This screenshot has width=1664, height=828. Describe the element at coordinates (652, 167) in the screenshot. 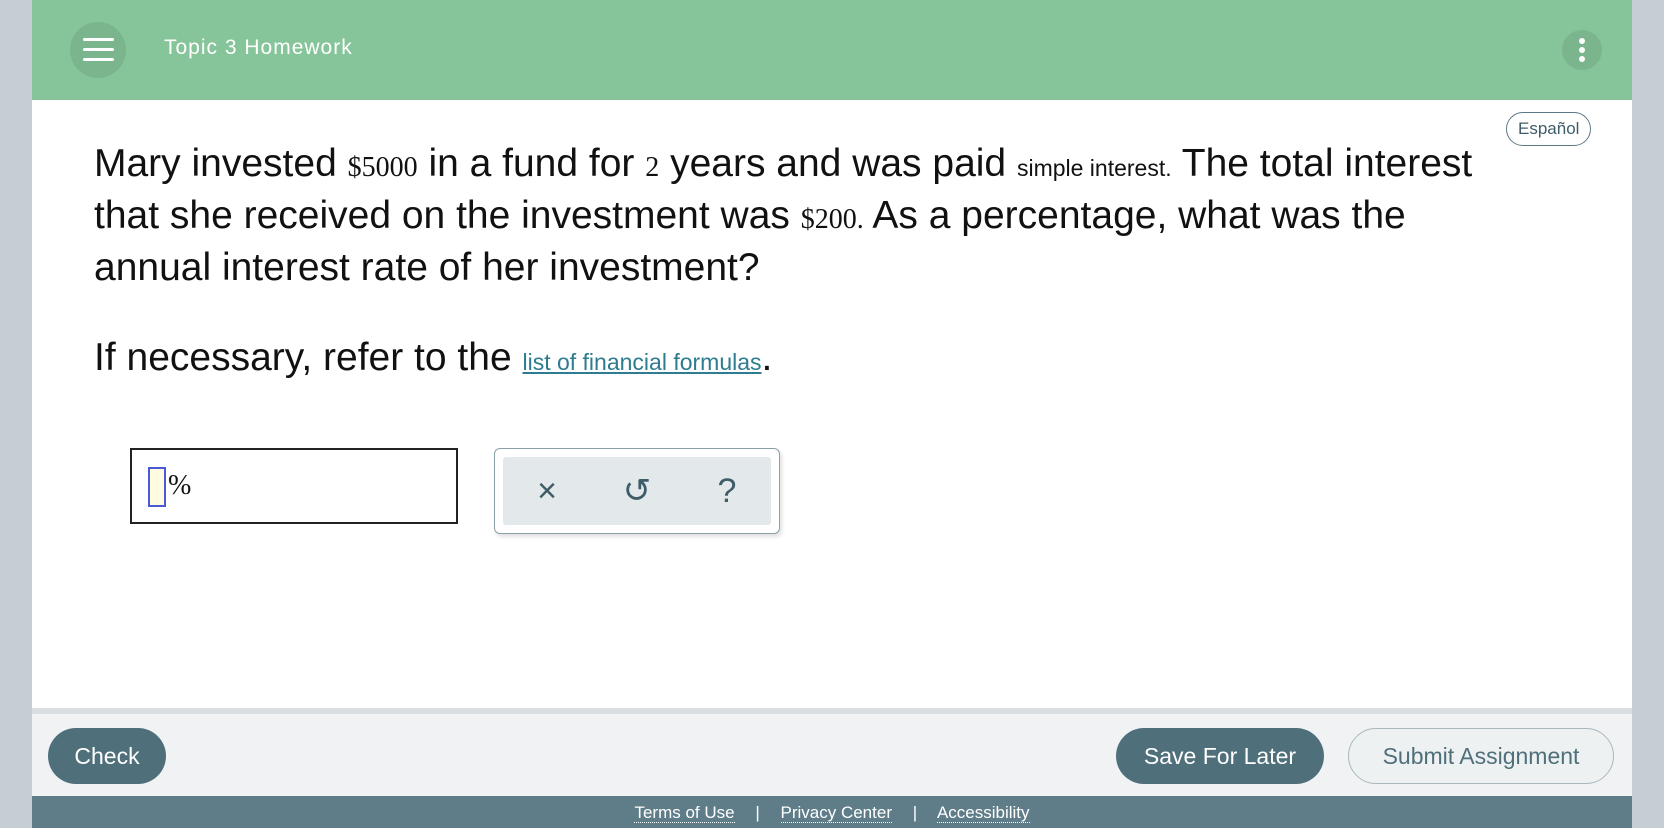

I see `years-value: 2` at that location.